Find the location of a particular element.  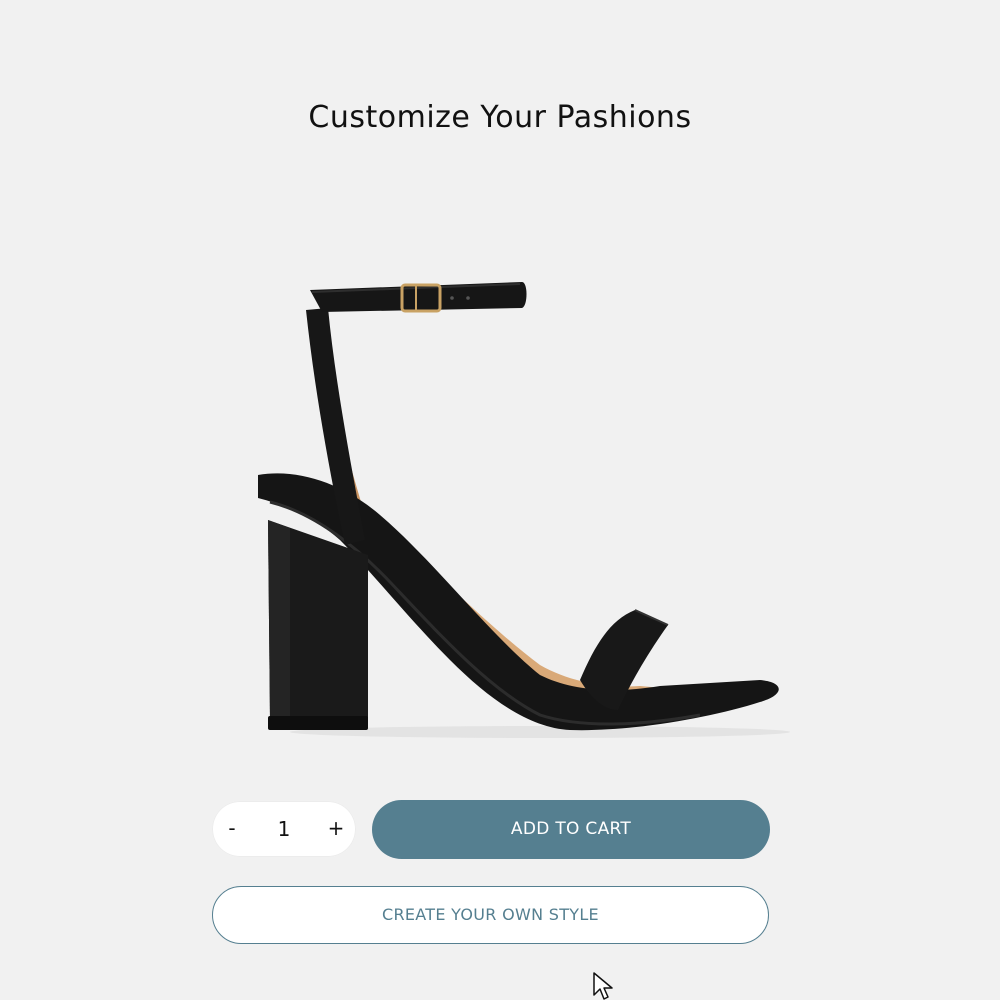

create-your-own-style-button: CREATE YOUR OWN STYLE is located at coordinates (490, 915).